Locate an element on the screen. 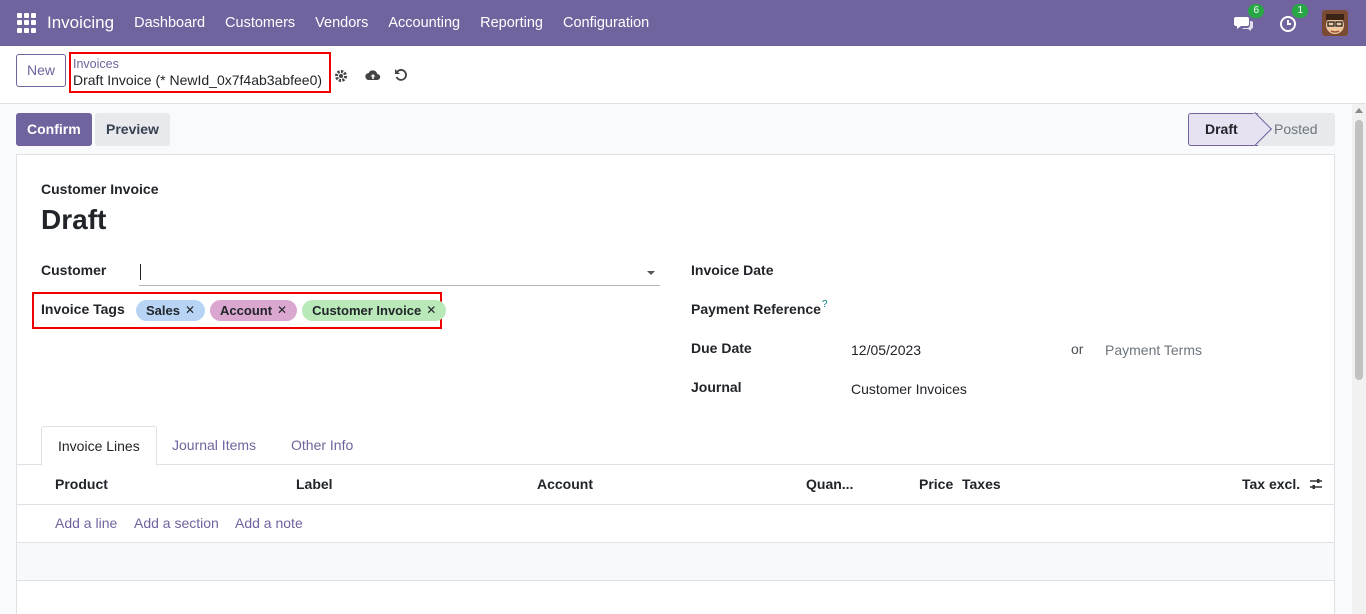 This screenshot has height=614, width=1366. chevron-down-icon is located at coordinates (651, 273).